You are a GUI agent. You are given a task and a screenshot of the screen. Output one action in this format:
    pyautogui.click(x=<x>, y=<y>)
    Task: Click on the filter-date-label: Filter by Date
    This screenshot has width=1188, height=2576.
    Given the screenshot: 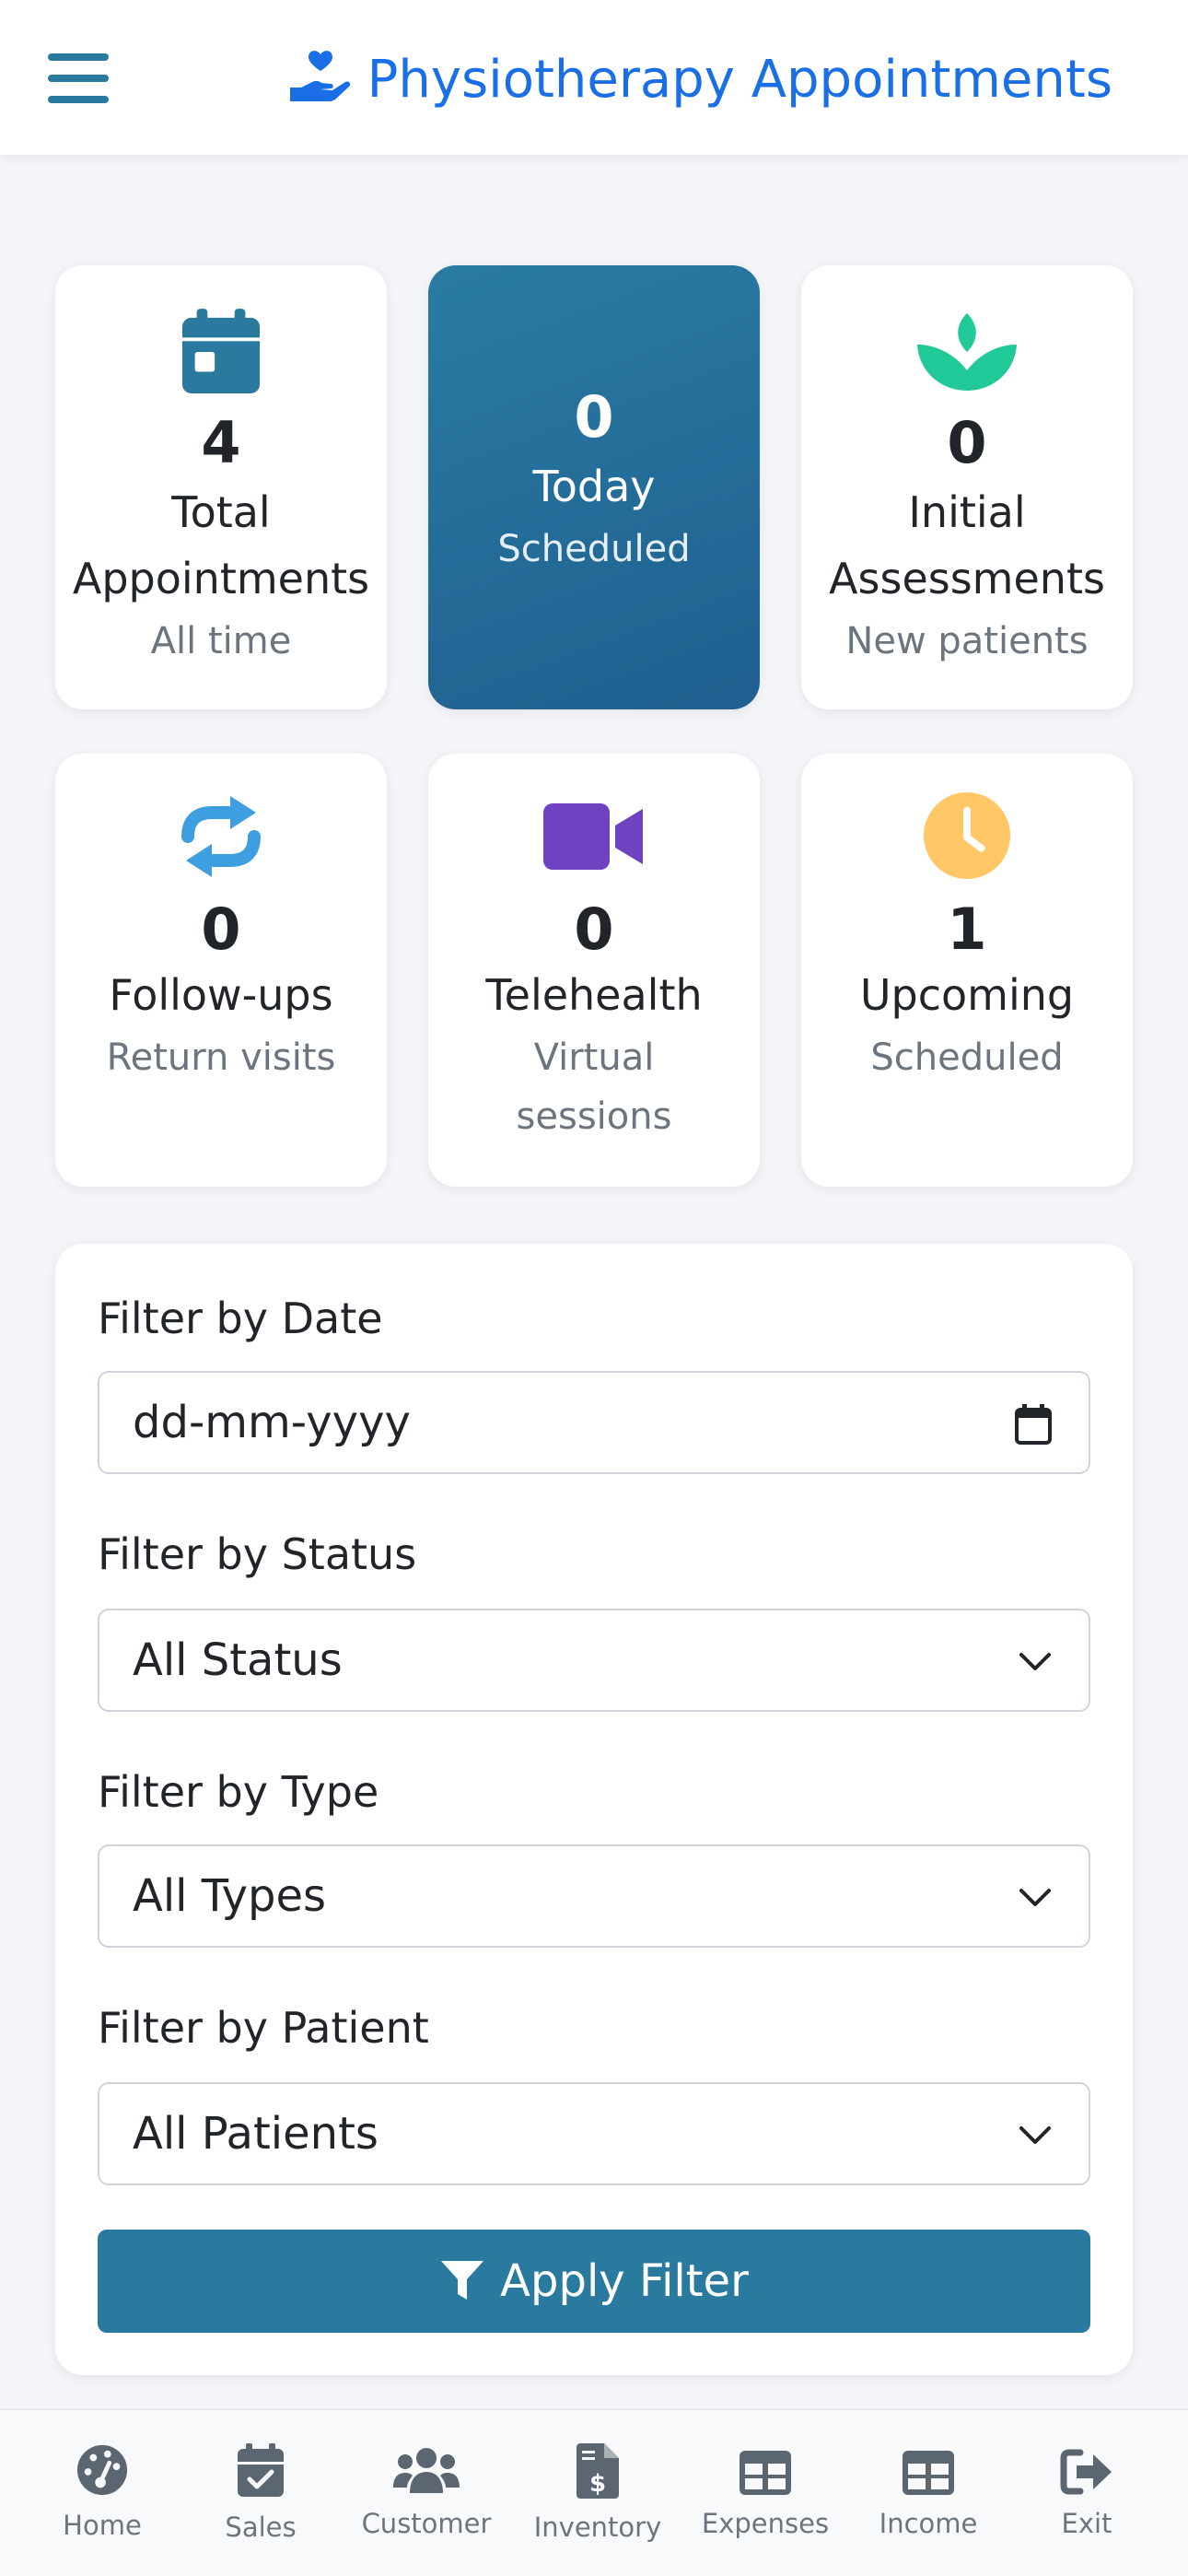 What is the action you would take?
    pyautogui.click(x=240, y=1318)
    